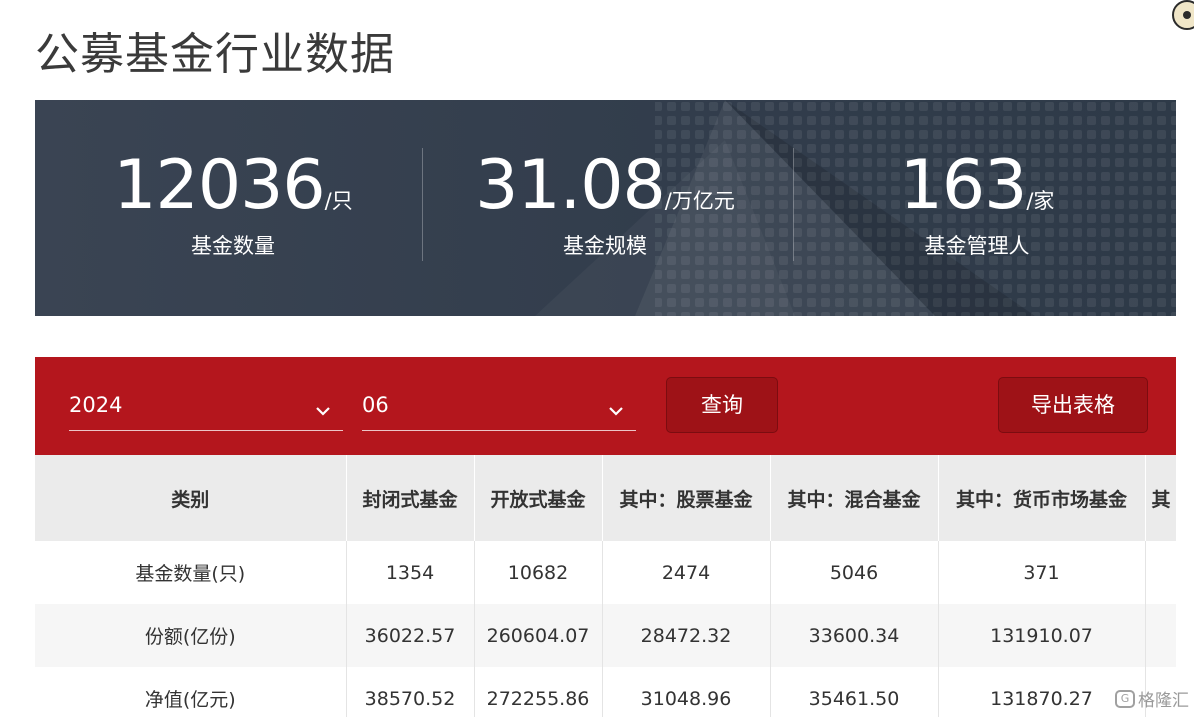 This screenshot has width=1194, height=717. What do you see at coordinates (499, 409) in the screenshot?
I see `month-select: 06` at bounding box center [499, 409].